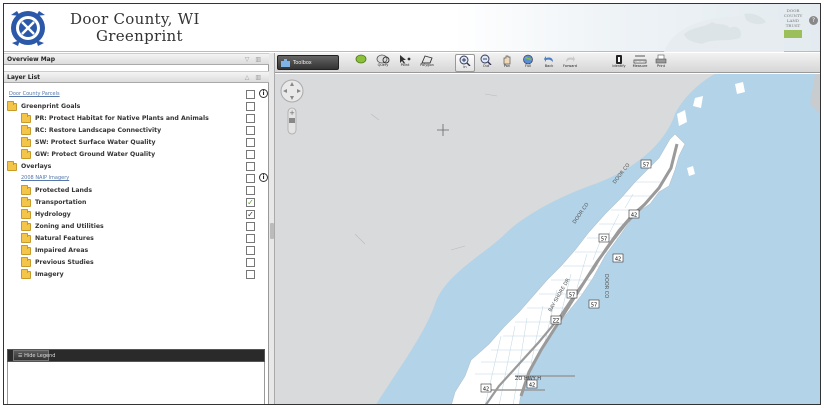 This screenshot has width=824, height=408. What do you see at coordinates (486, 66) in the screenshot?
I see `tool-label: Out` at bounding box center [486, 66].